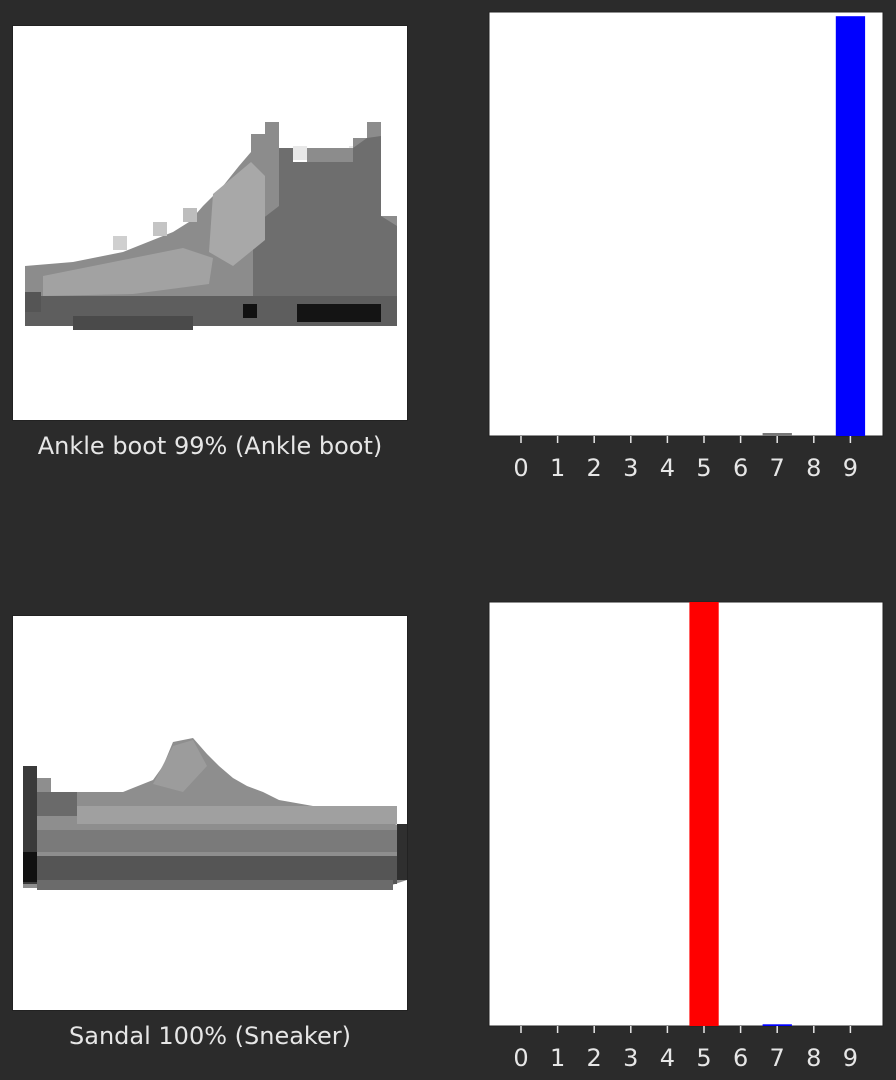 The image size is (896, 1080). What do you see at coordinates (215, 814) in the screenshot?
I see `sneaker-pixel-art` at bounding box center [215, 814].